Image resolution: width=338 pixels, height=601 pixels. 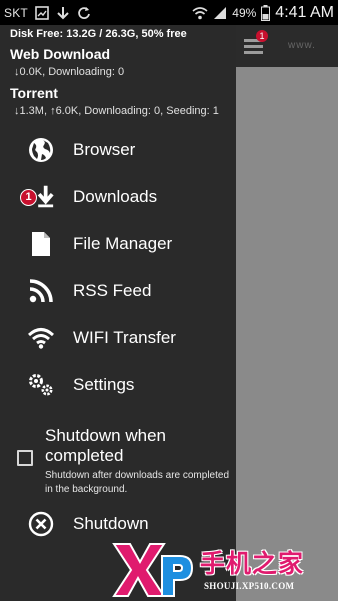 I want to click on status-bar: SKT 49% 4:41 AM, so click(x=169, y=12).